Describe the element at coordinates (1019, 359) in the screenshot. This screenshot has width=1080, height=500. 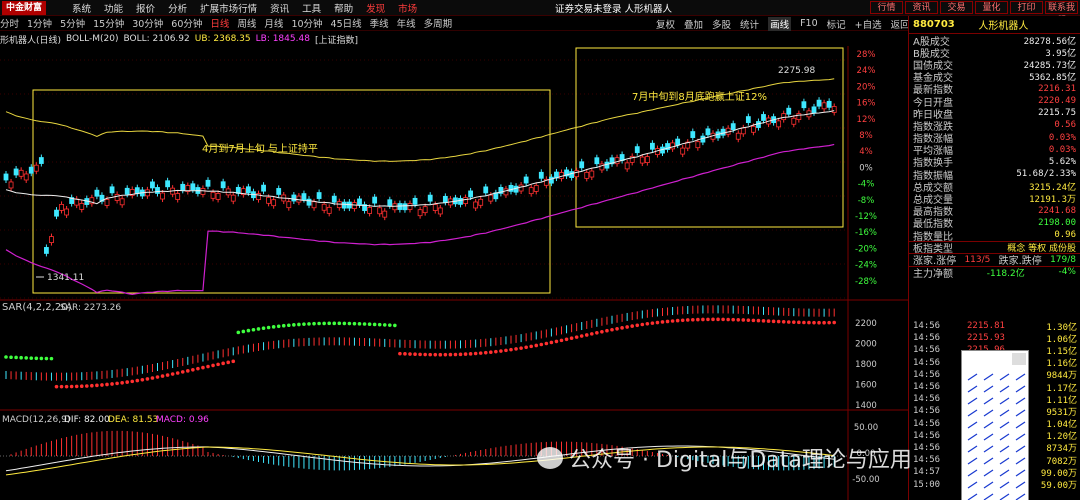
I see `palette-close` at that location.